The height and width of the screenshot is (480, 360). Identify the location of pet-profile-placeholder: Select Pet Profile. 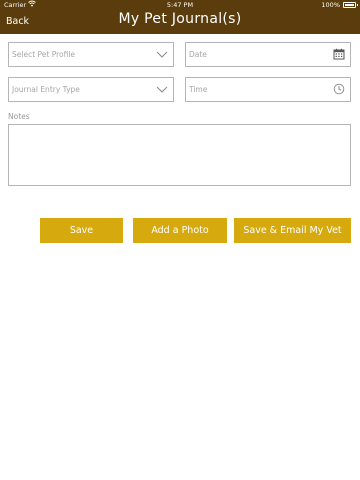
(44, 54).